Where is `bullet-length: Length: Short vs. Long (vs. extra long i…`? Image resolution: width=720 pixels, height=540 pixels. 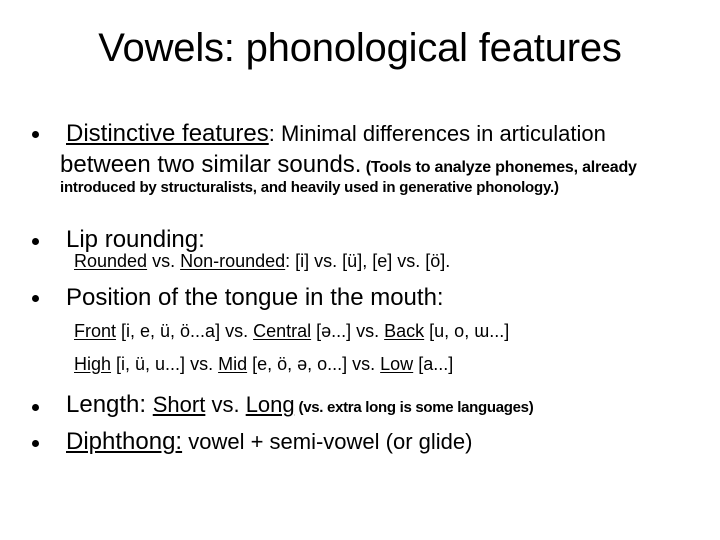
bullet-length: Length: Short vs. Long (vs. extra long i… is located at coordinates (300, 405).